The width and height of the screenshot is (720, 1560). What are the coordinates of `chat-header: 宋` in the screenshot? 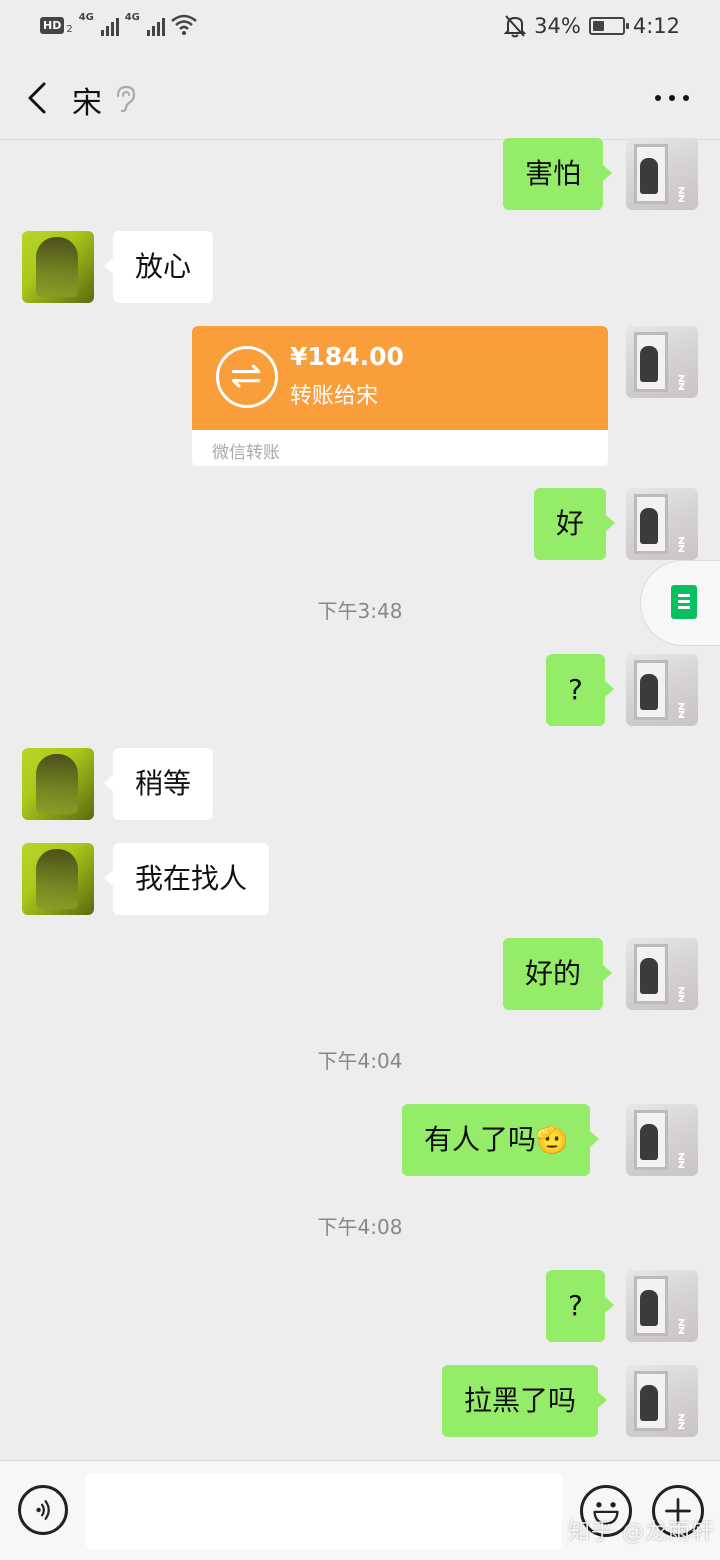 It's located at (360, 98).